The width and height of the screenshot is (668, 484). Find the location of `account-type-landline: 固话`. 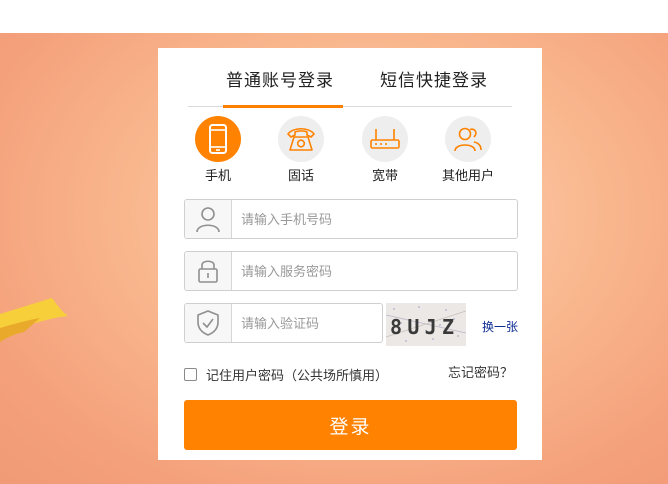

account-type-landline: 固话 is located at coordinates (301, 150).